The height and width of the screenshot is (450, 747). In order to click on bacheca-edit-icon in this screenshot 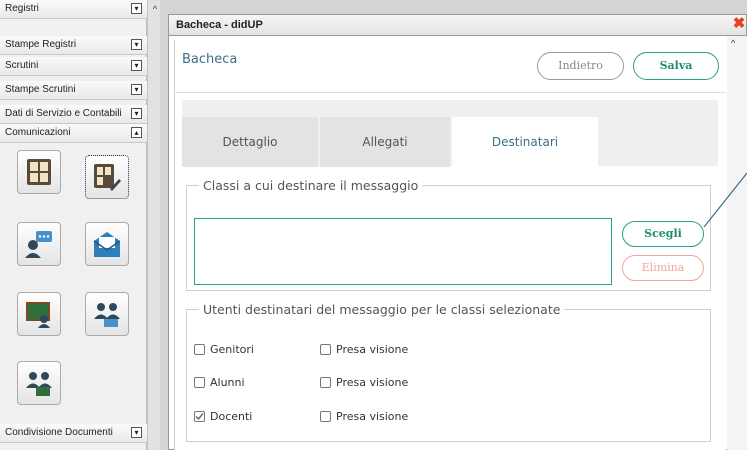, I will do `click(107, 177)`.